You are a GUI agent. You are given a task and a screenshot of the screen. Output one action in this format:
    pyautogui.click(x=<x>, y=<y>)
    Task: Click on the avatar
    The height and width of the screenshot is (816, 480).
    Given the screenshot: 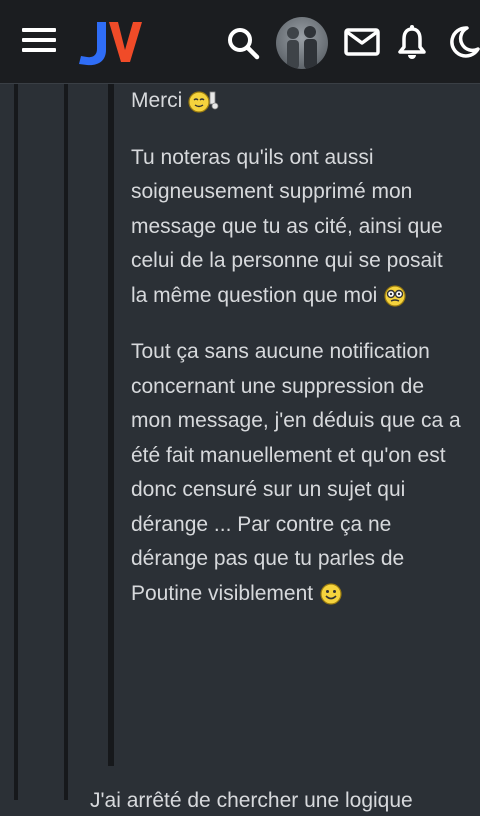 What is the action you would take?
    pyautogui.click(x=302, y=43)
    